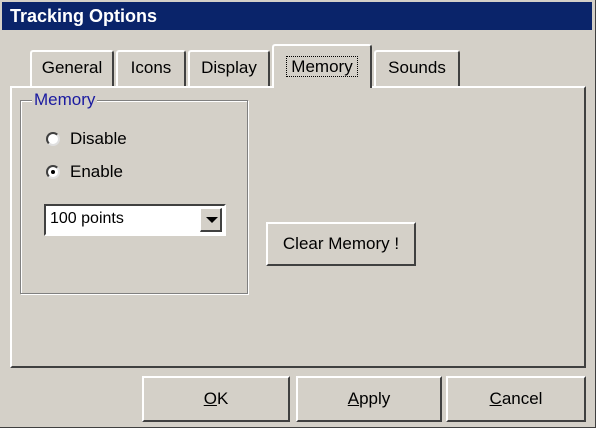  I want to click on tab-label: Icons, so click(151, 67).